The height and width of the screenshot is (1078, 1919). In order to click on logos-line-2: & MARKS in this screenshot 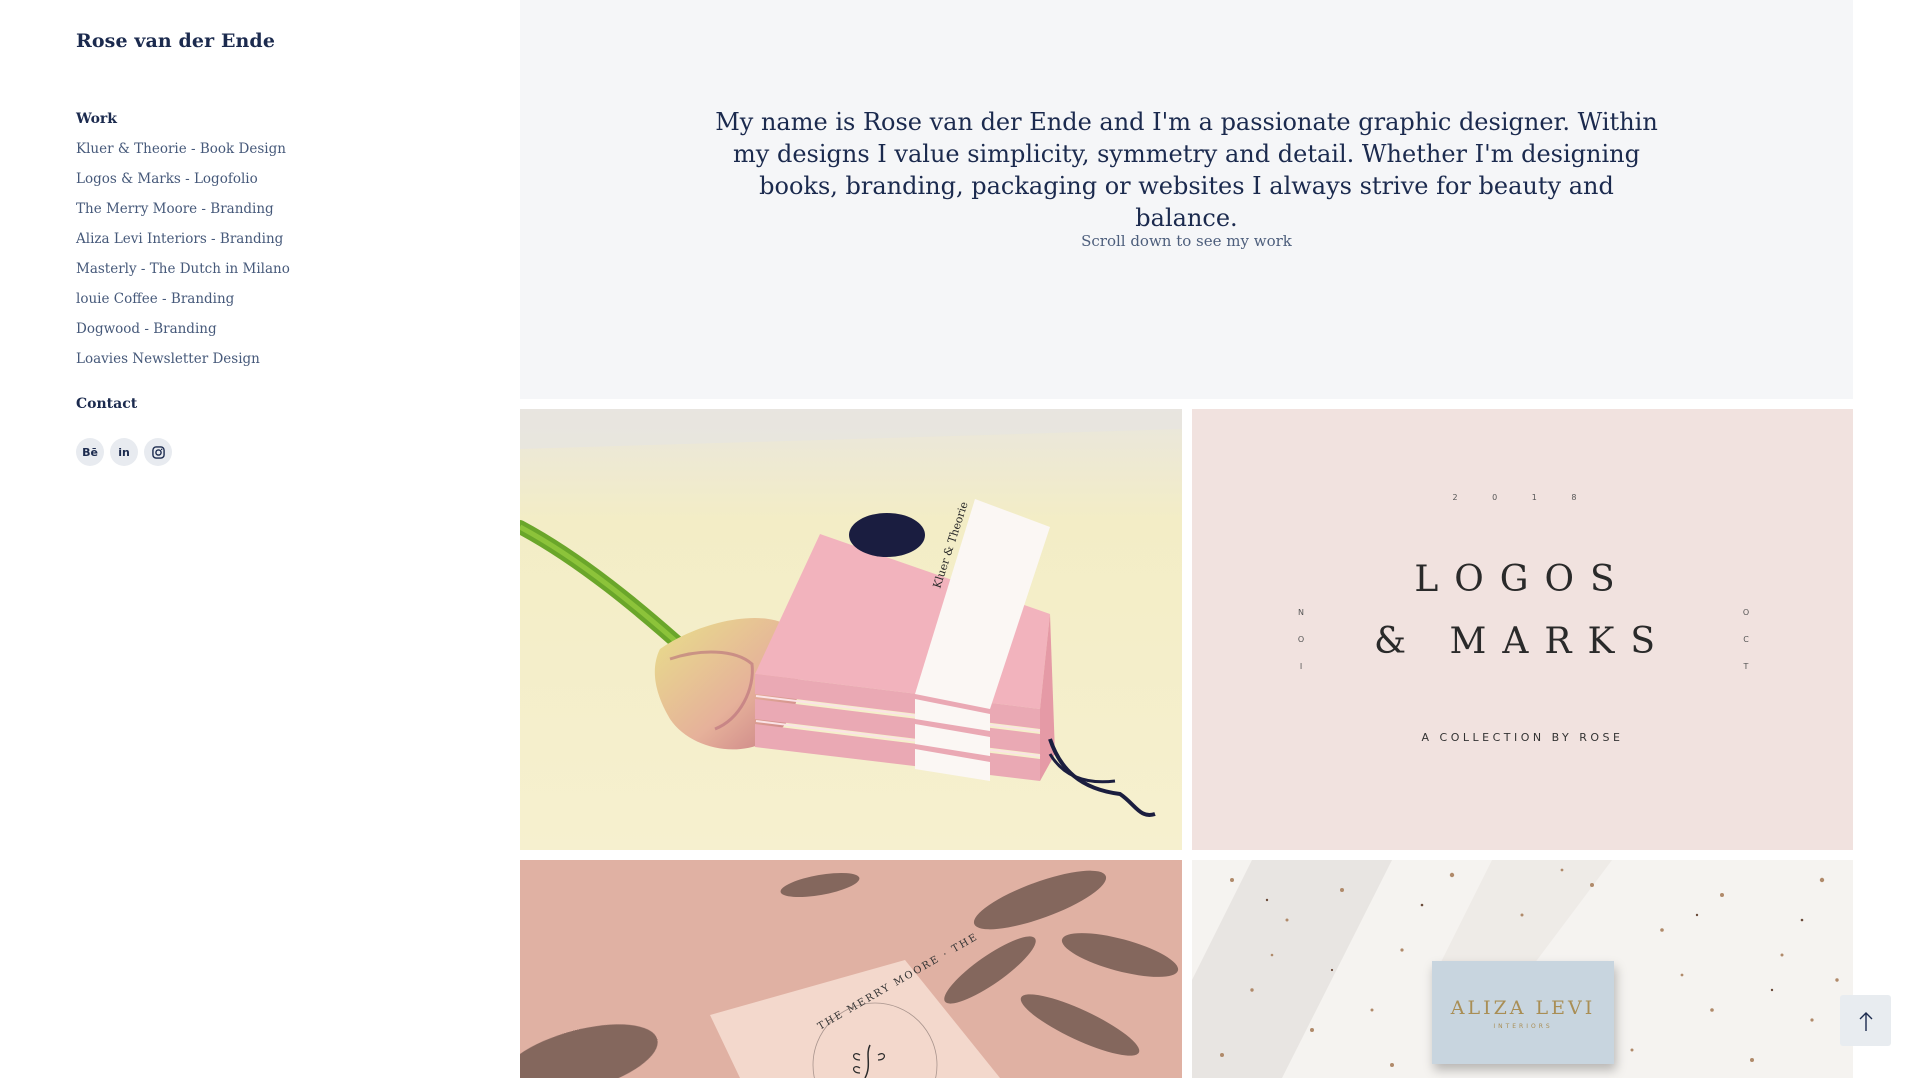, I will do `click(1522, 641)`.